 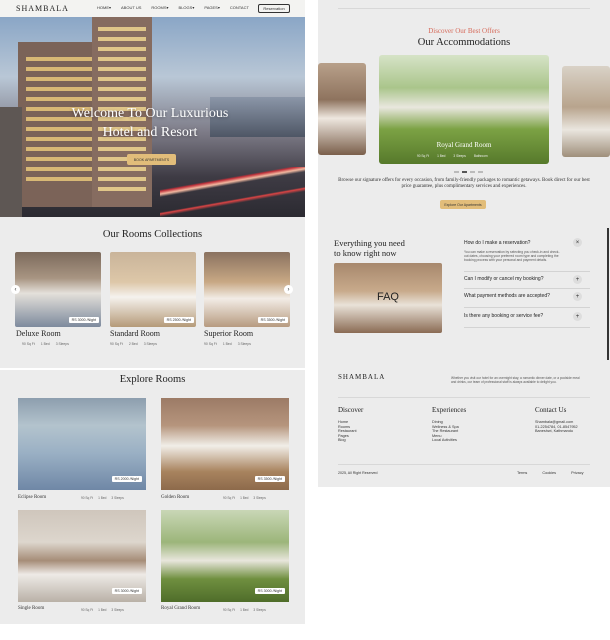 What do you see at coordinates (527, 271) in the screenshot?
I see `faq-divider` at bounding box center [527, 271].